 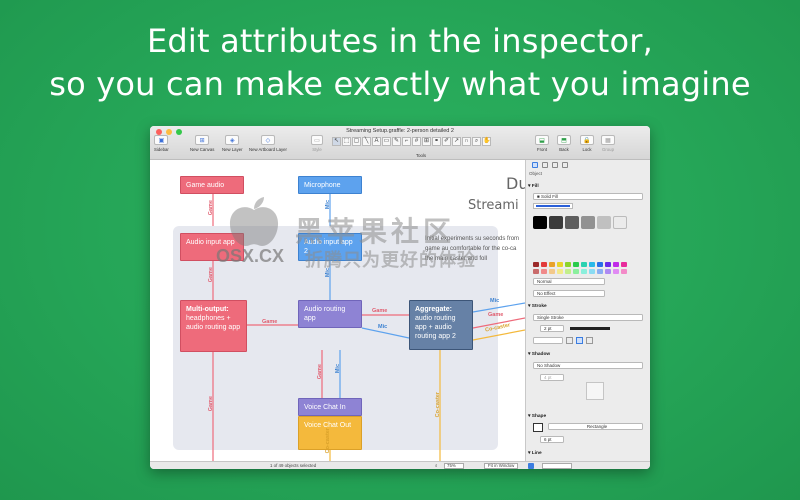 I want to click on fill-section-header: ▾ Fill, so click(x=533, y=186).